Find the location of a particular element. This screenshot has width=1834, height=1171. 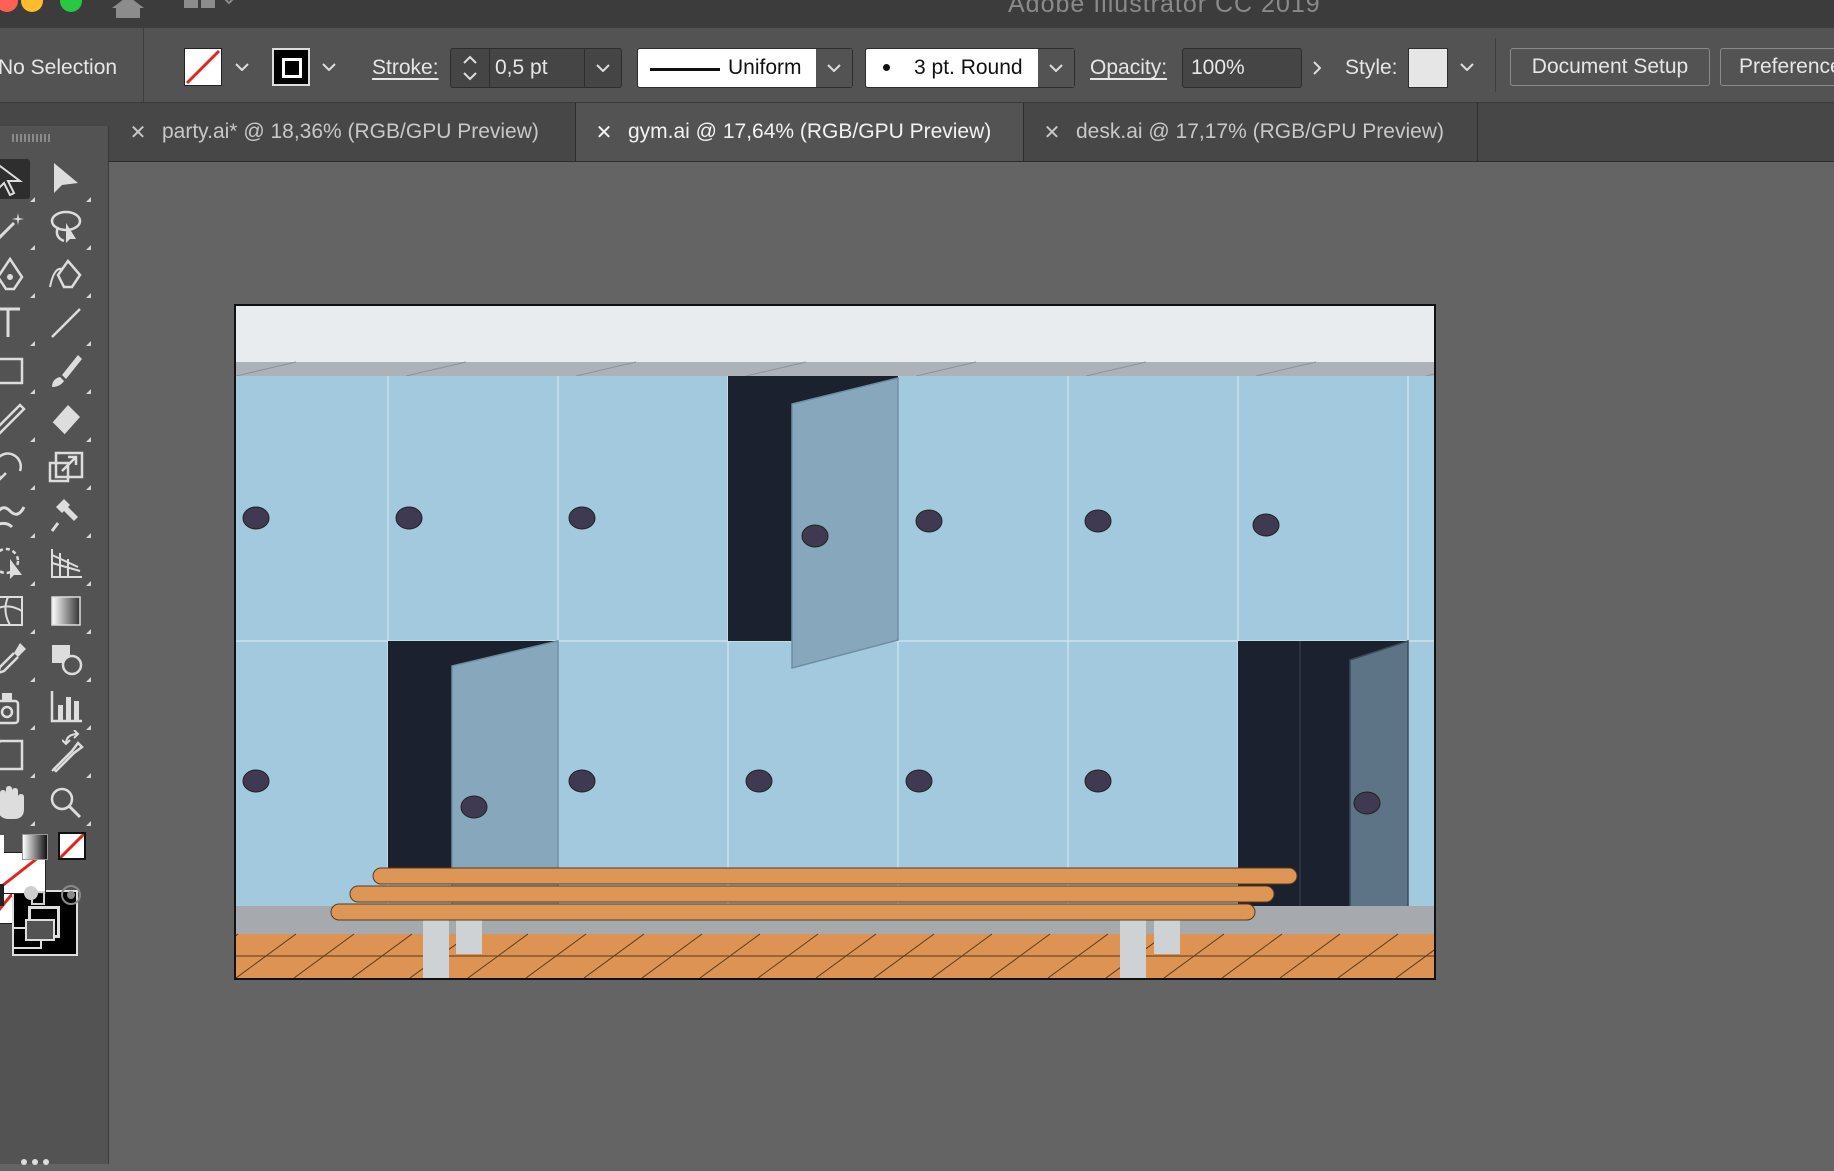

free-transform-tool-icon is located at coordinates (17, 564).